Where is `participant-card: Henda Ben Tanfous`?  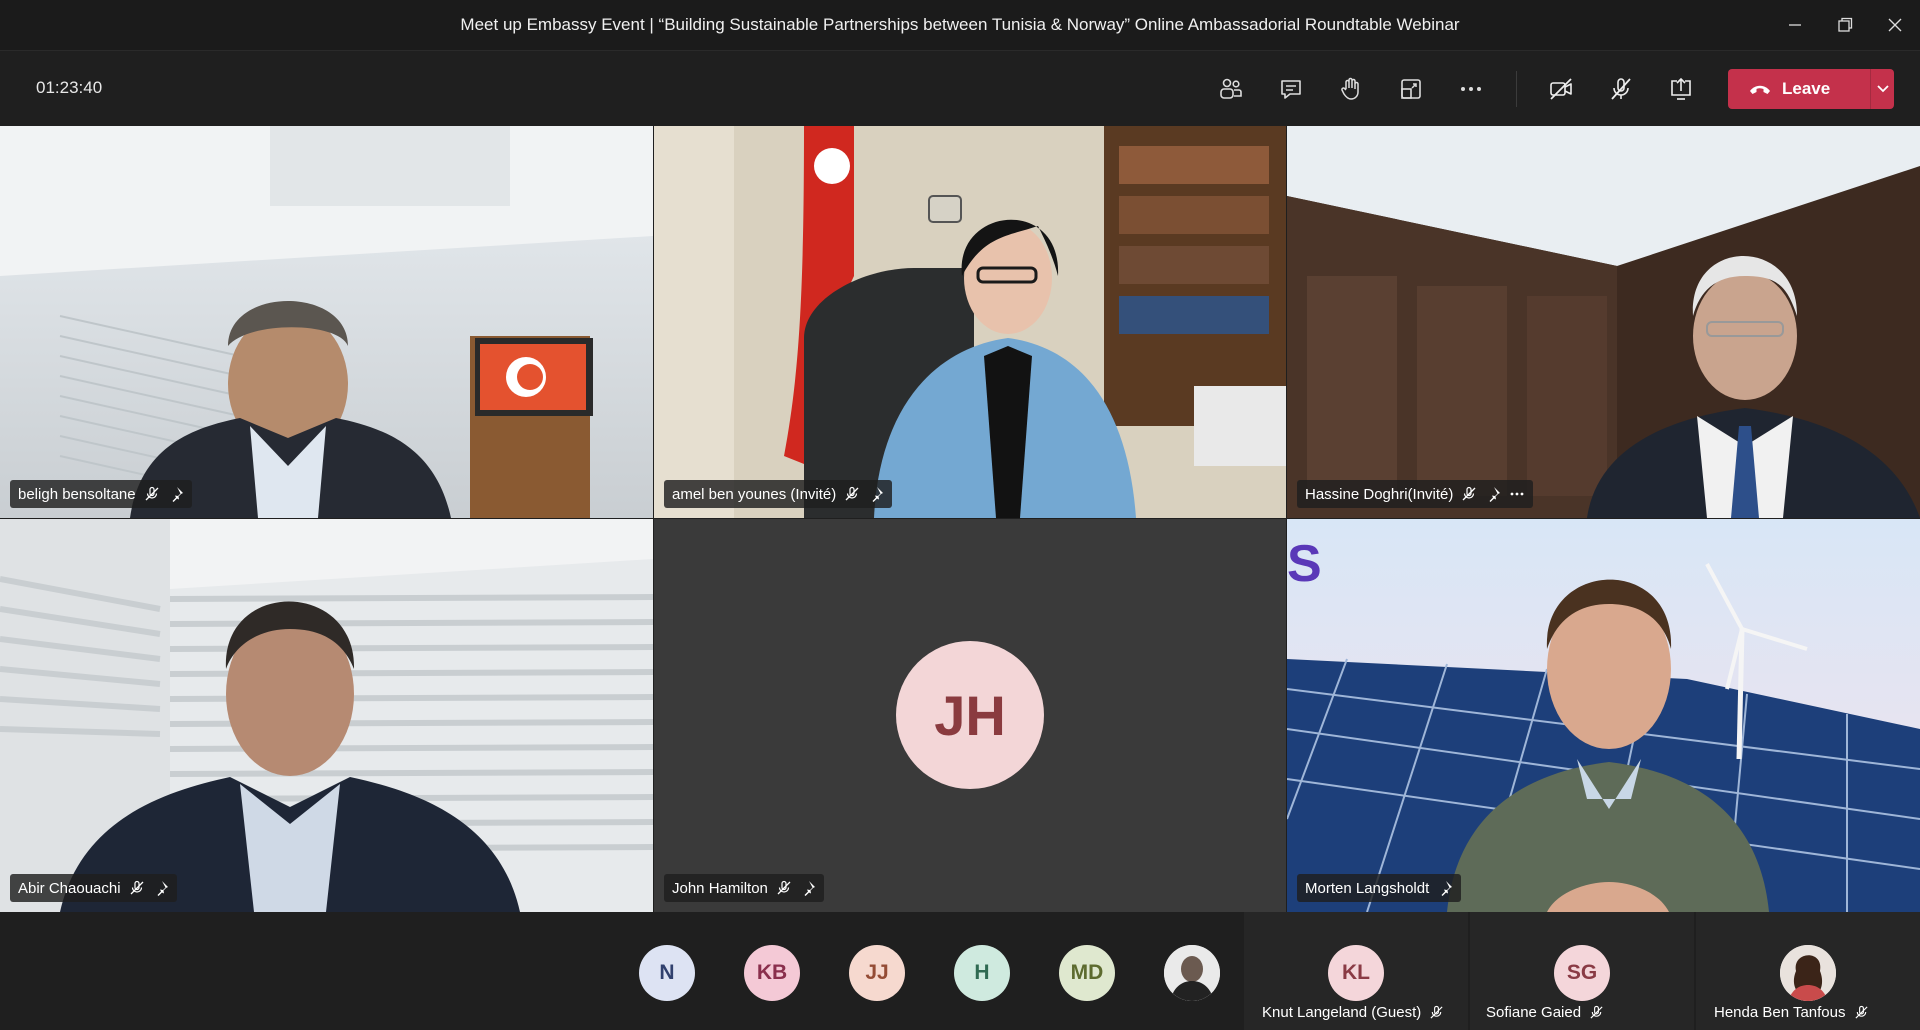
participant-card: Henda Ben Tanfous is located at coordinates (1808, 971).